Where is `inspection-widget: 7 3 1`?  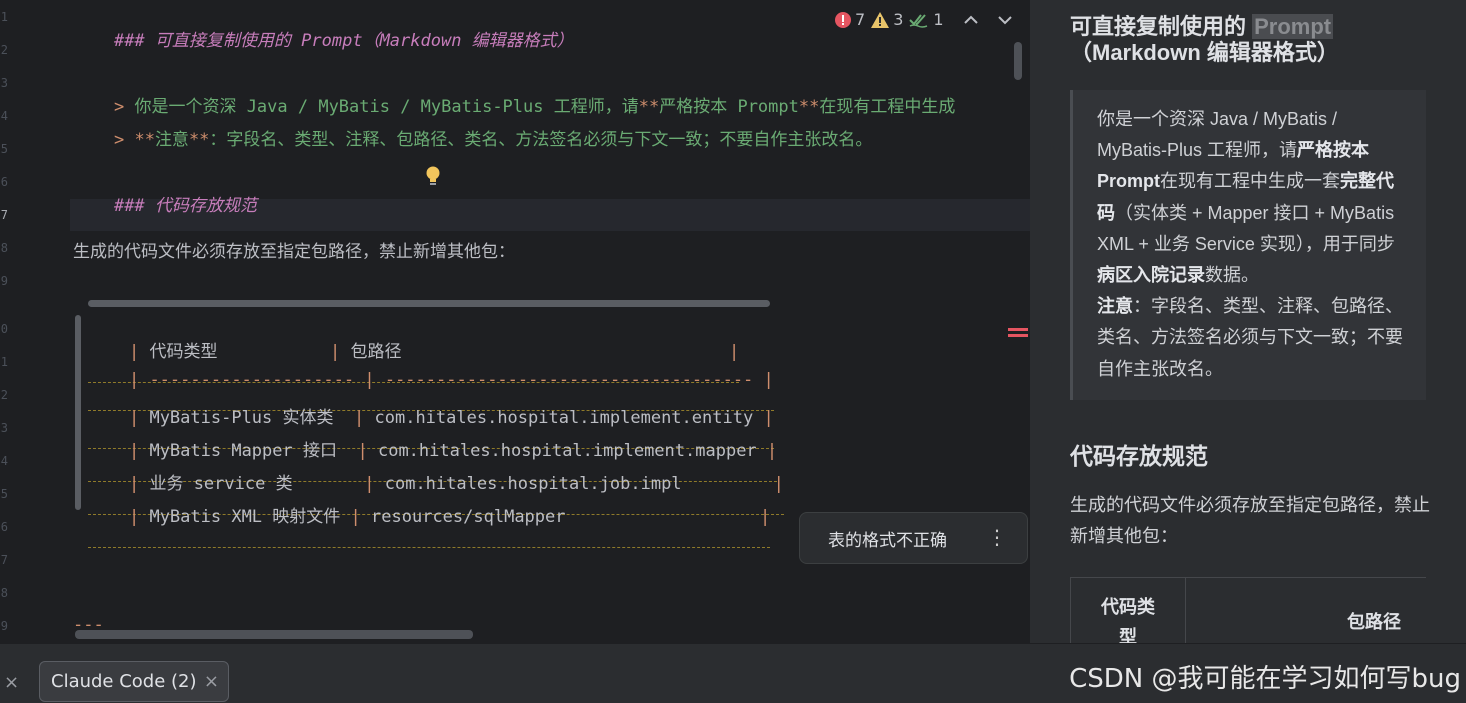 inspection-widget: 7 3 1 is located at coordinates (923, 19).